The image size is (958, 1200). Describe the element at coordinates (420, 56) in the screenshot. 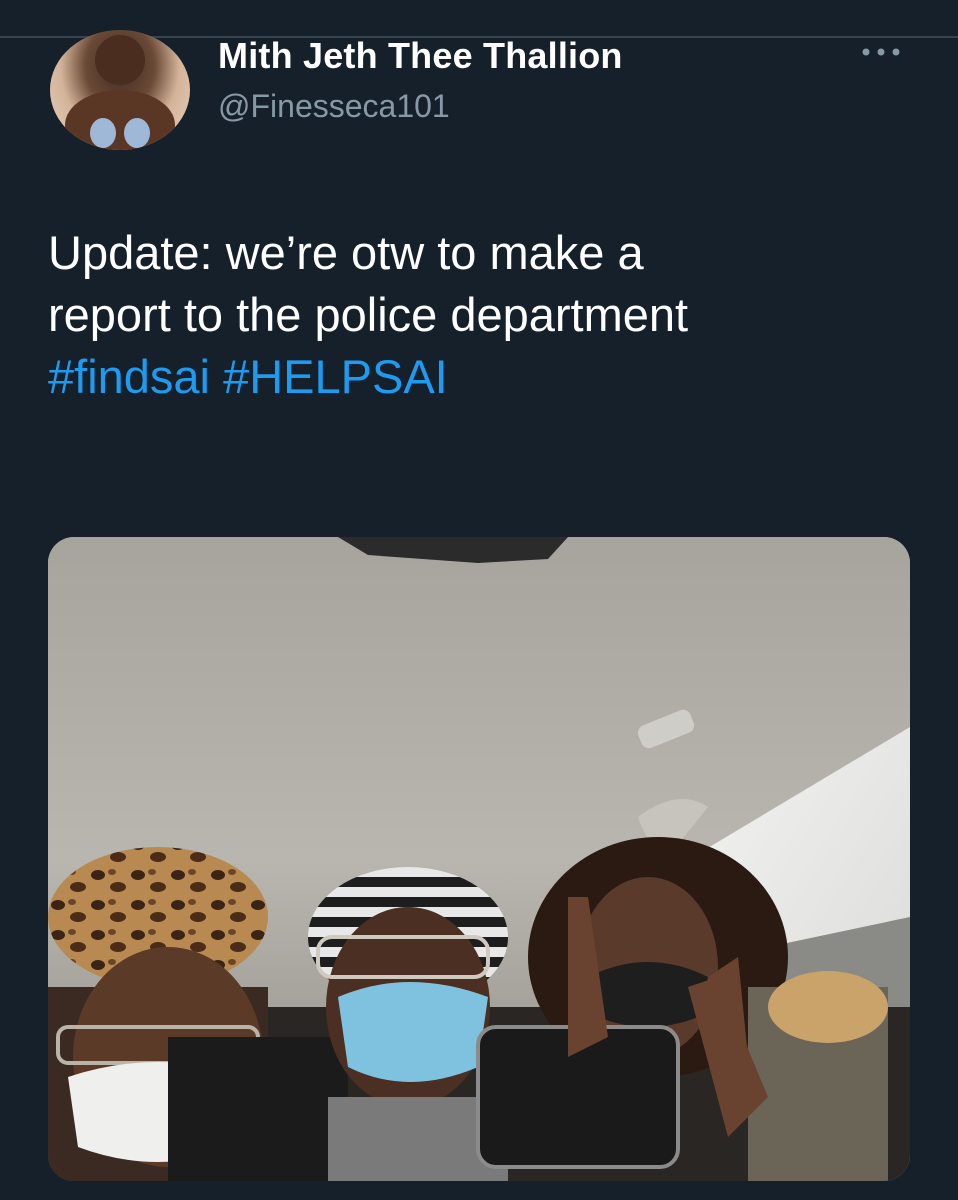

I see `display-name: Mith Jeth Thee Thallion` at that location.